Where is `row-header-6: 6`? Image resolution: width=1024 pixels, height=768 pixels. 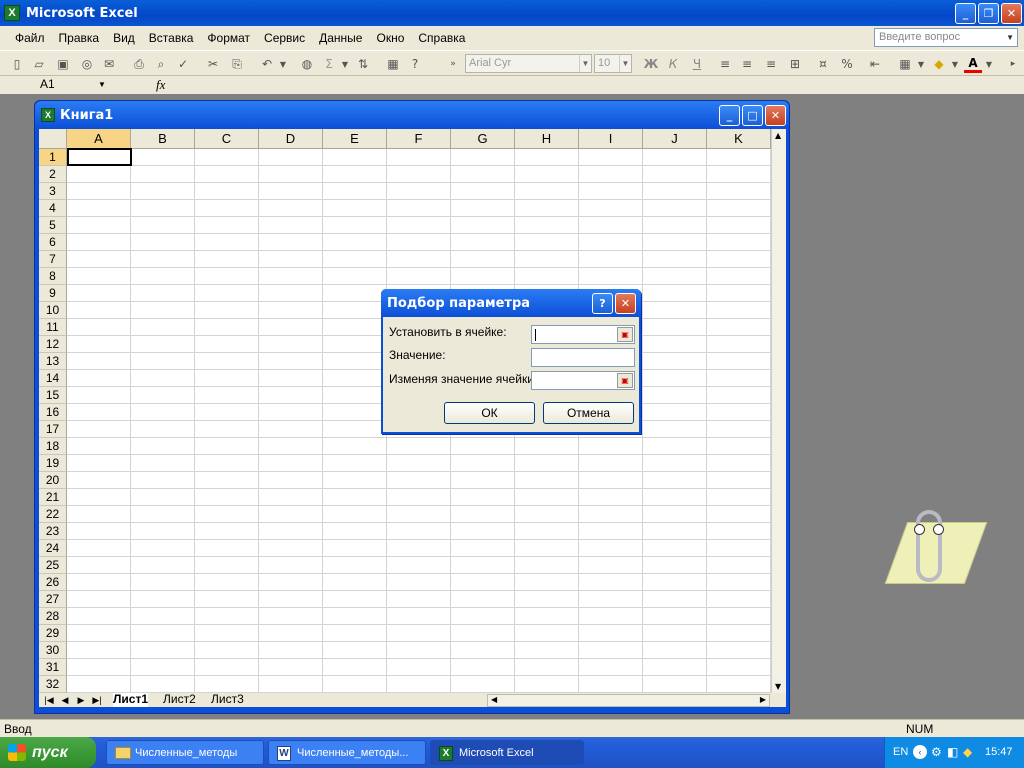
row-header-6: 6 is located at coordinates (53, 242).